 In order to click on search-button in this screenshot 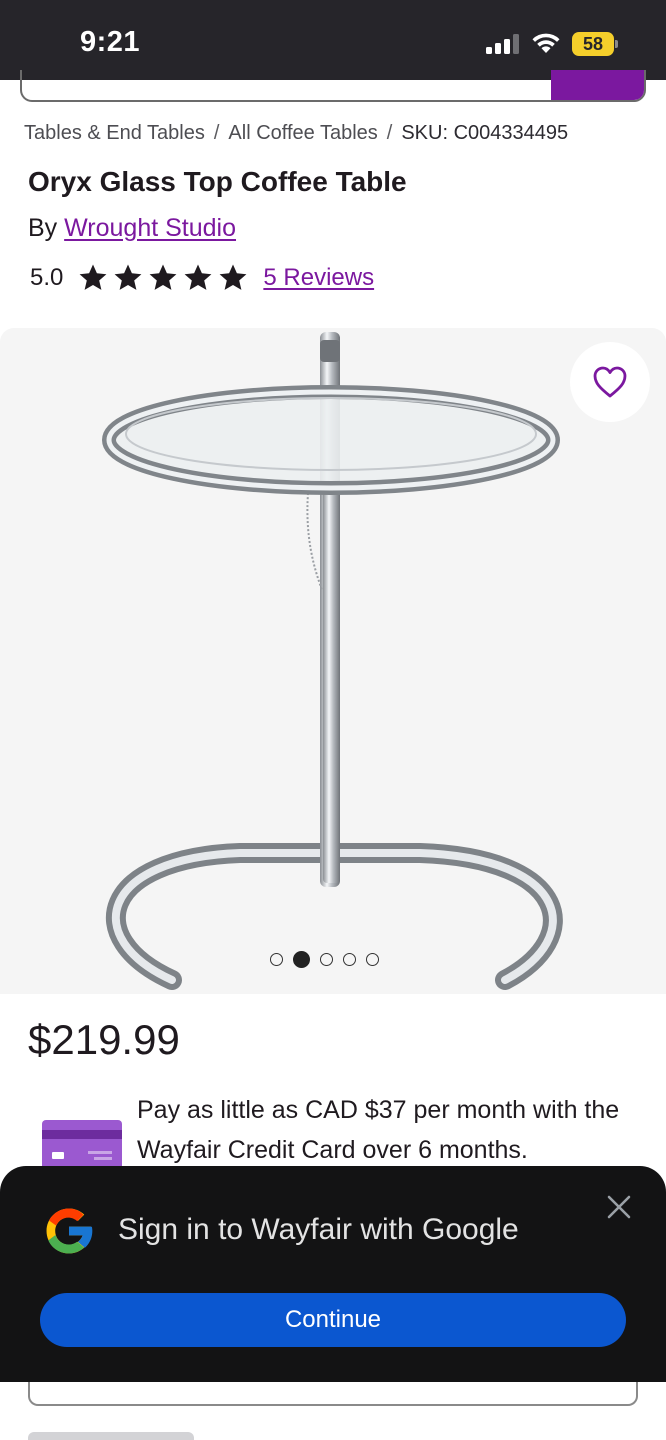, I will do `click(597, 85)`.